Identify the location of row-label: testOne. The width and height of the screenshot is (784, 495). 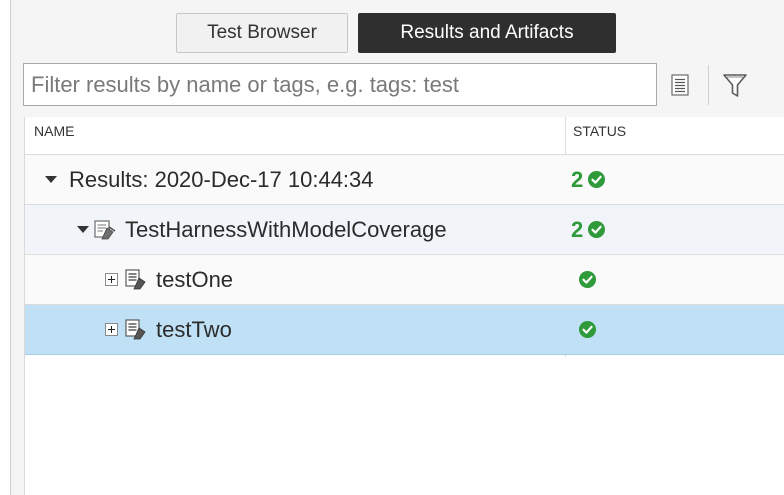
(195, 279).